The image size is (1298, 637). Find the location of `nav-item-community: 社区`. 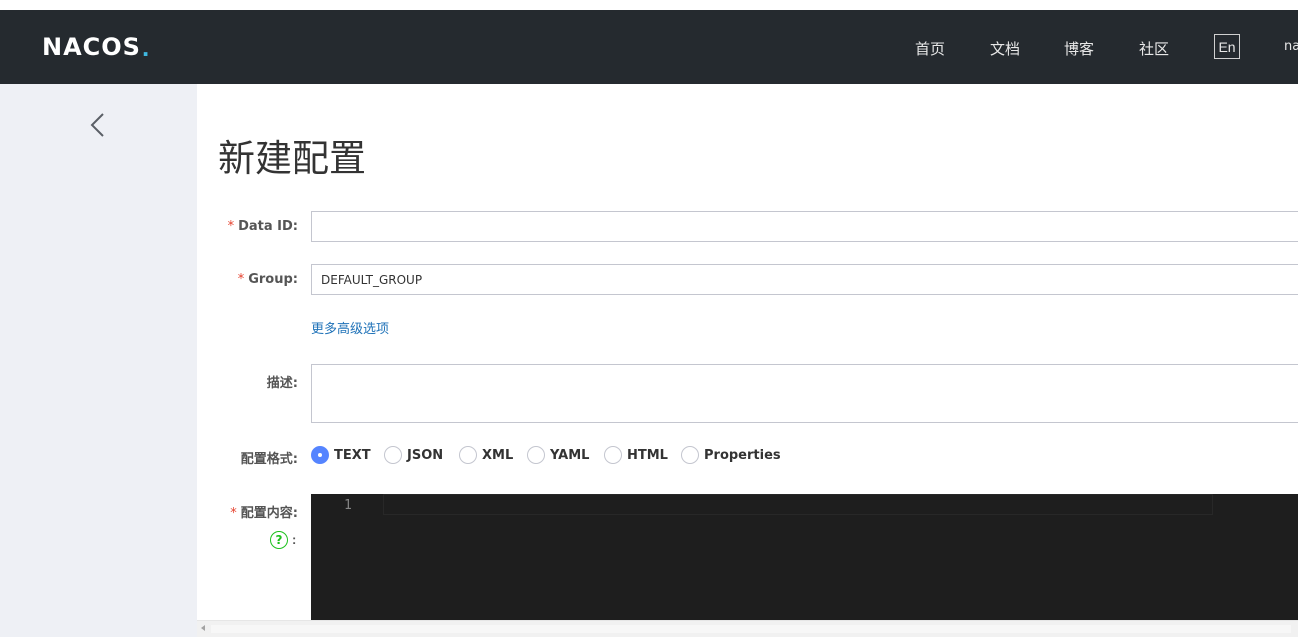

nav-item-community: 社区 is located at coordinates (1154, 48).